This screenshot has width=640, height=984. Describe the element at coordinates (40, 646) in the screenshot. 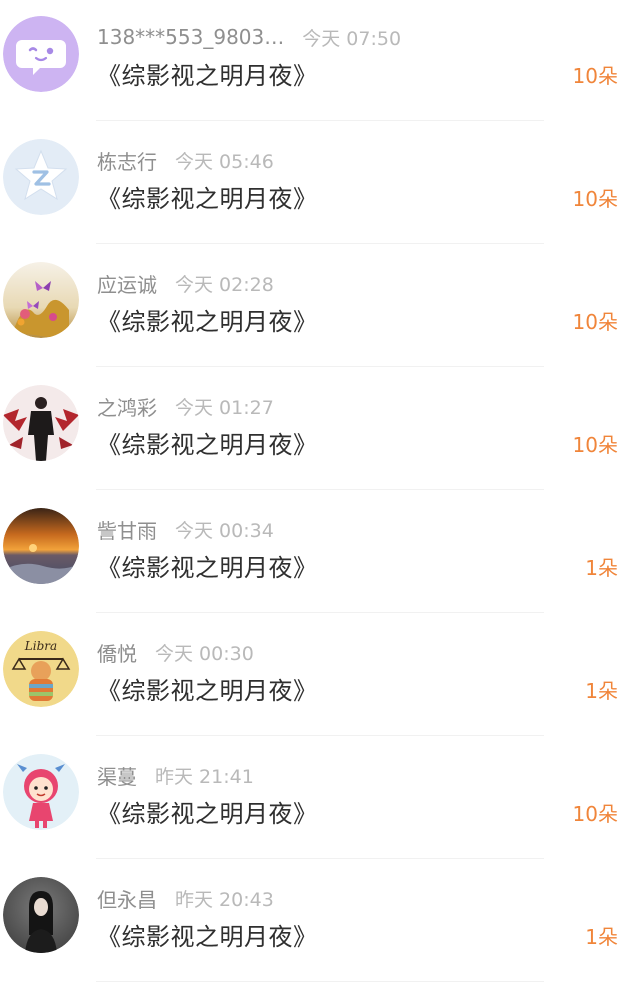

I see `avatar-lettering: Libra` at that location.